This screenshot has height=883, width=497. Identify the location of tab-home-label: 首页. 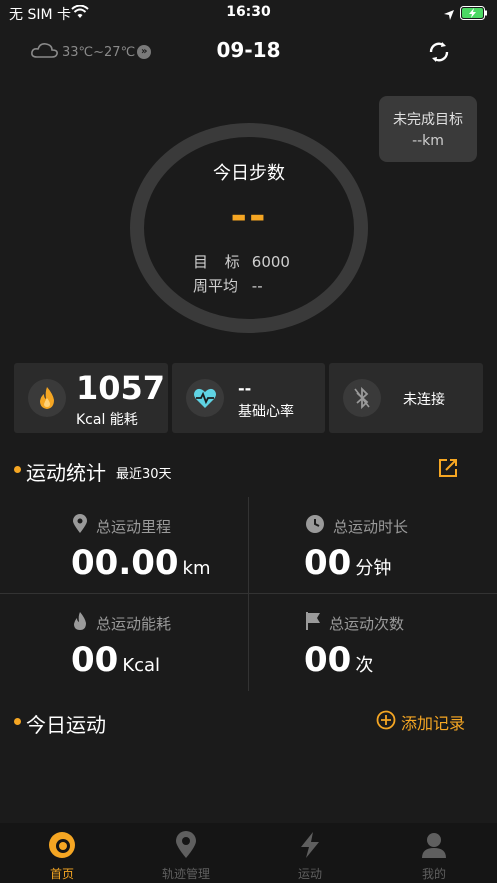
(61, 874).